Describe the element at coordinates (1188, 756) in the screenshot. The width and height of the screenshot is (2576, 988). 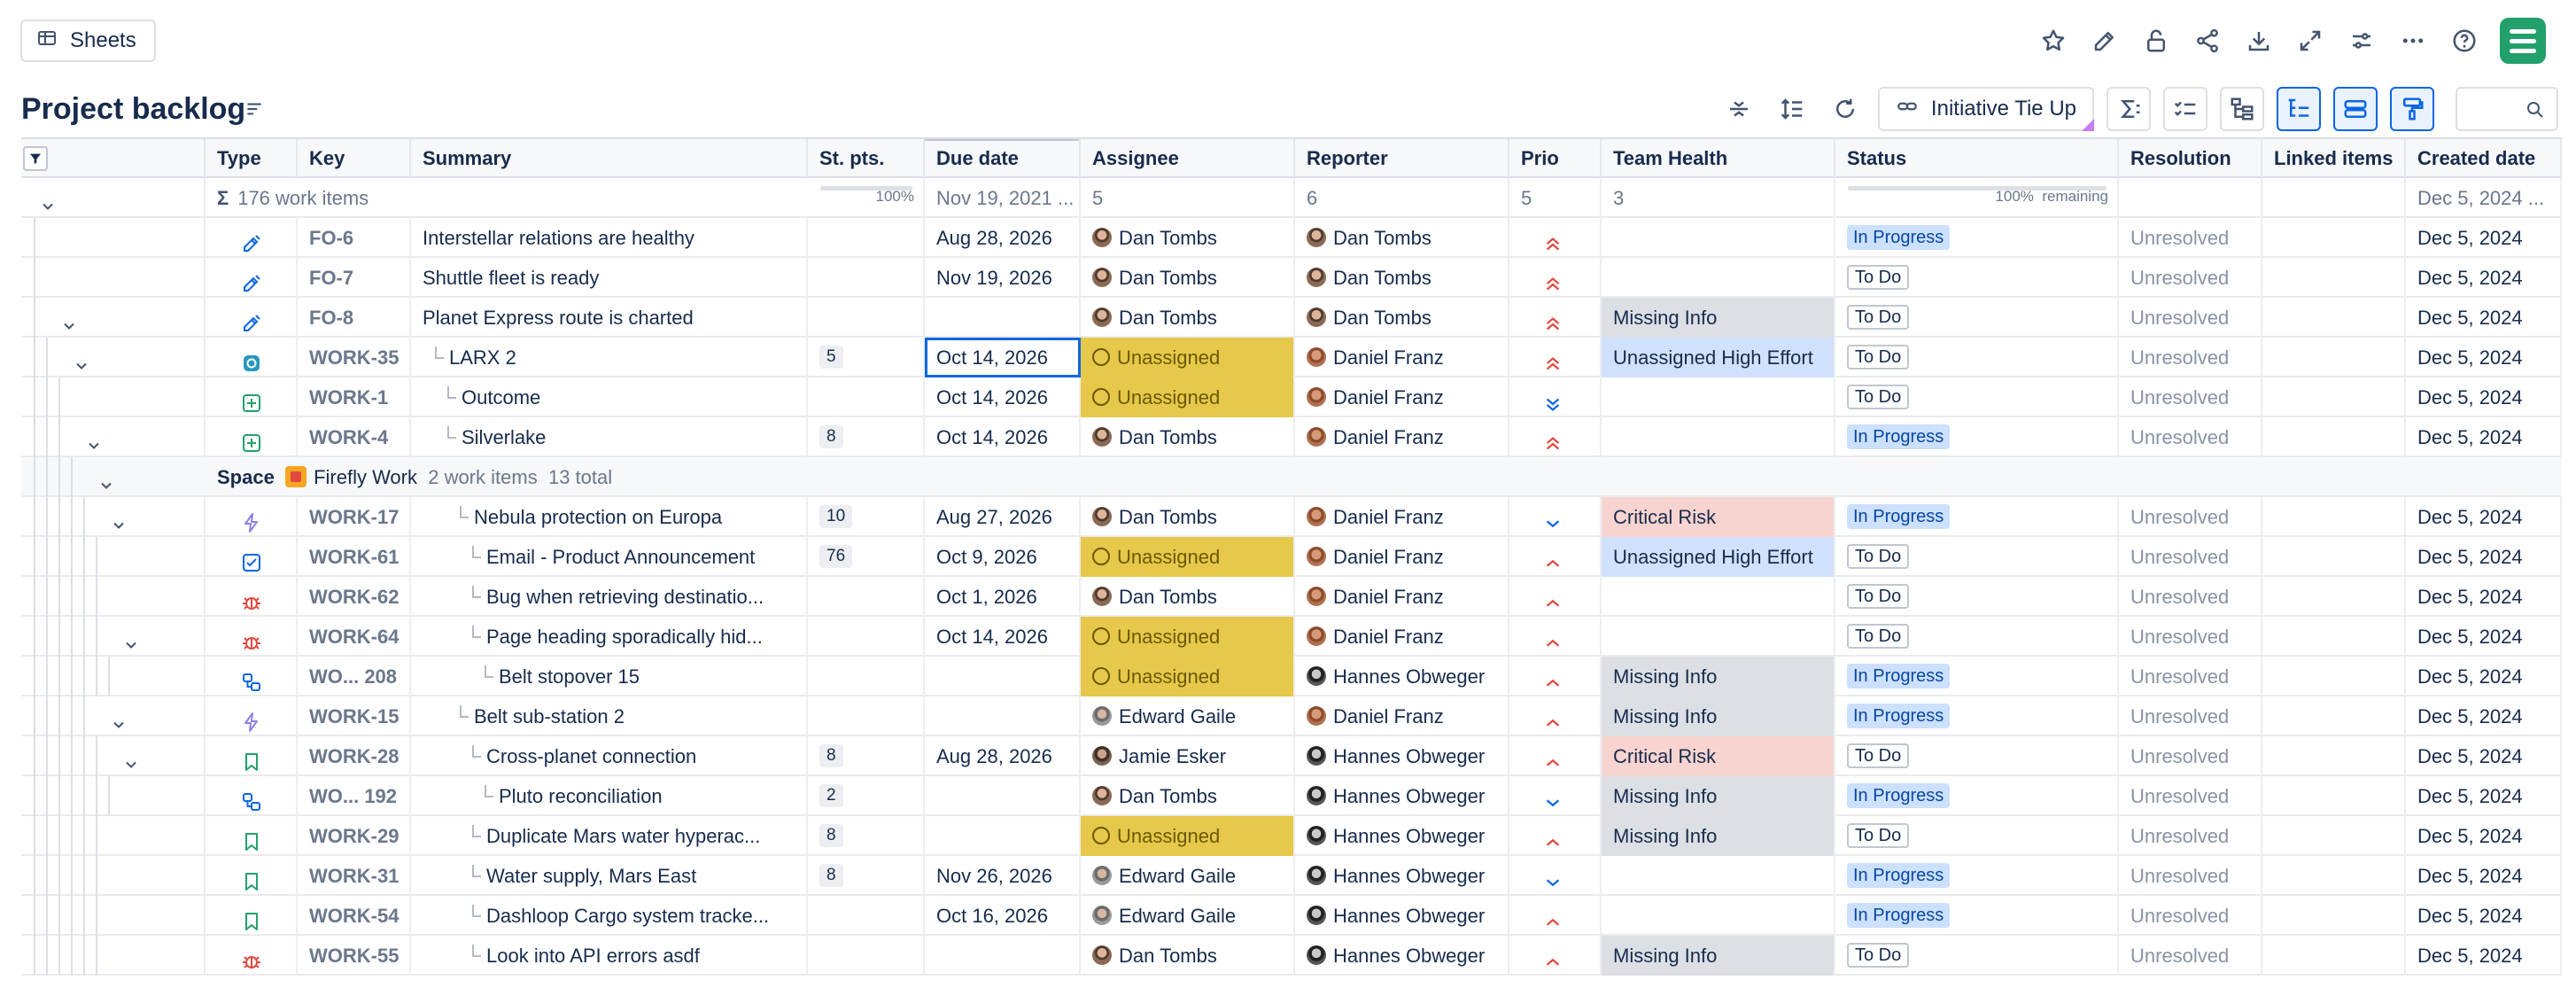
I see `assignee-cell: Jamie Esker` at that location.